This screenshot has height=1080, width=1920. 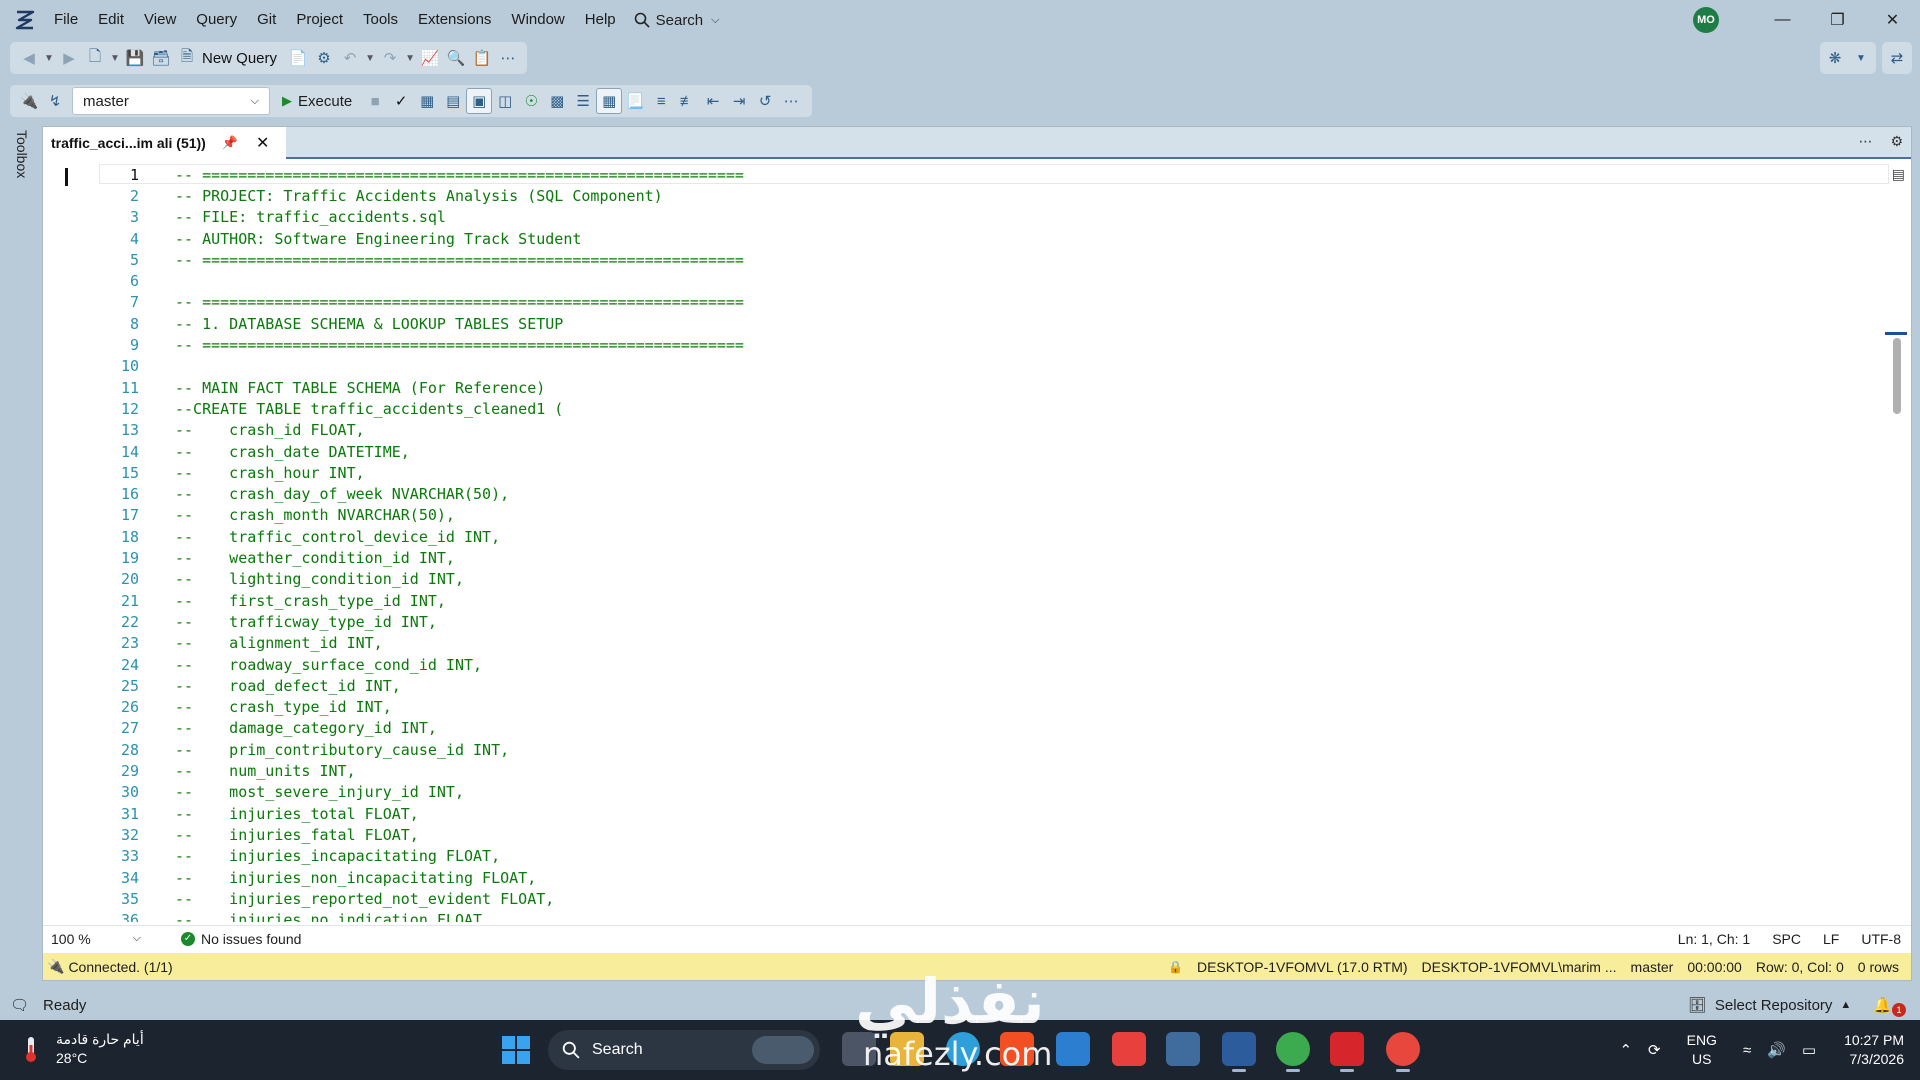 What do you see at coordinates (249, 557) in the screenshot?
I see `code-line: 19 -- weather_condition_id INT,` at bounding box center [249, 557].